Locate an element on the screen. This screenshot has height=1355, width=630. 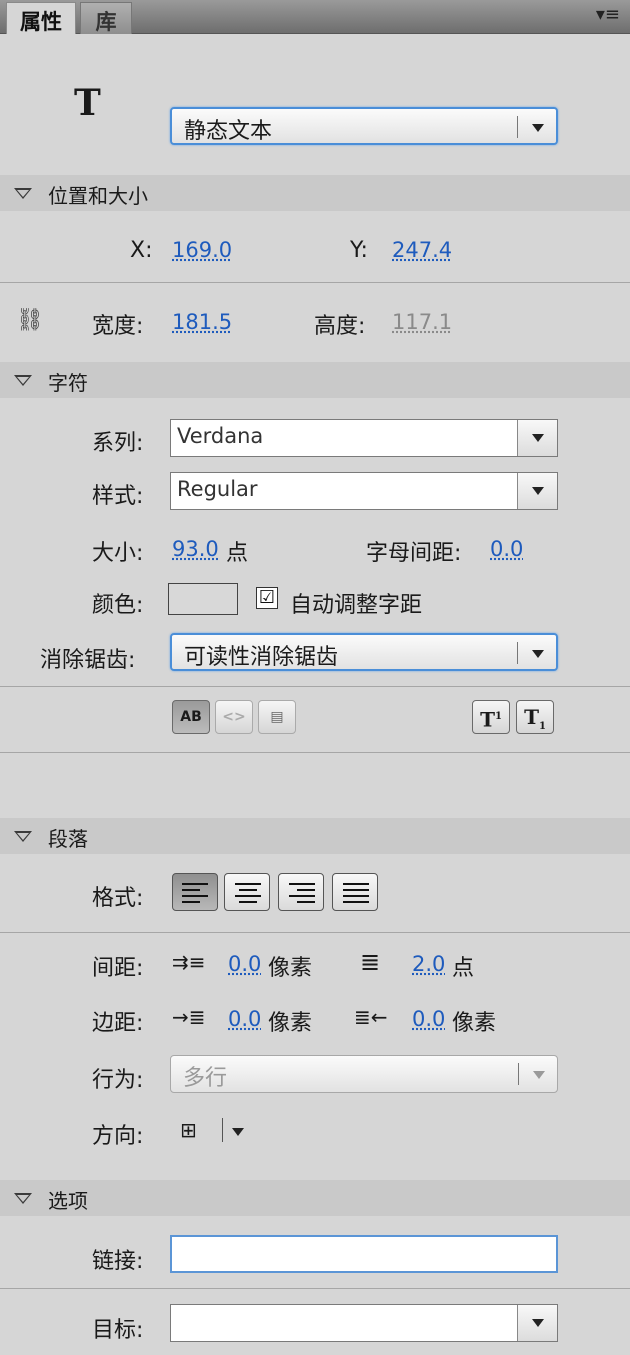
superscript-button: T1 is located at coordinates (491, 717).